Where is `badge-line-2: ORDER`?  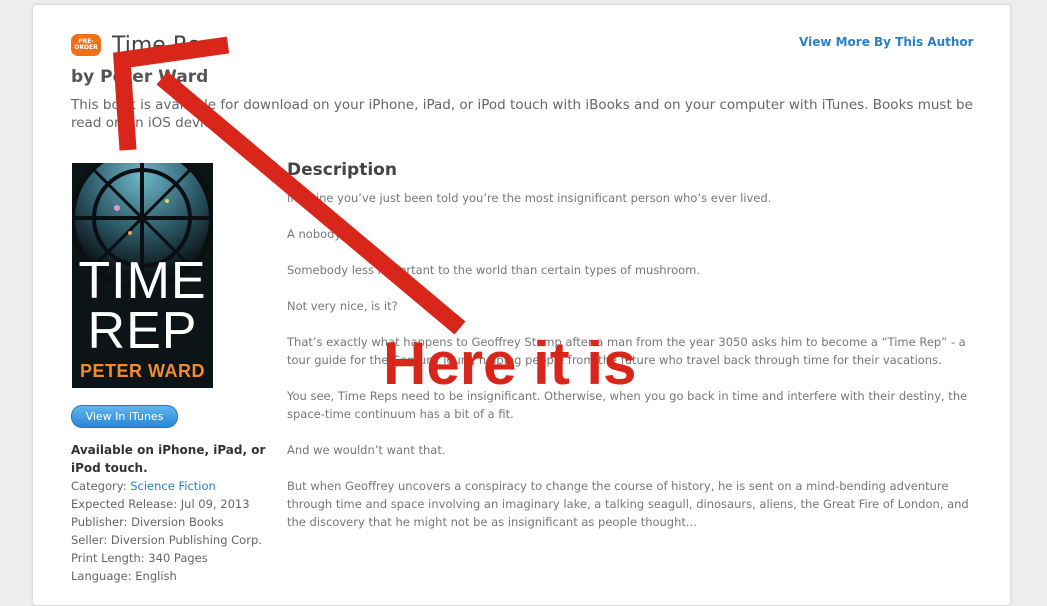 badge-line-2: ORDER is located at coordinates (86, 47).